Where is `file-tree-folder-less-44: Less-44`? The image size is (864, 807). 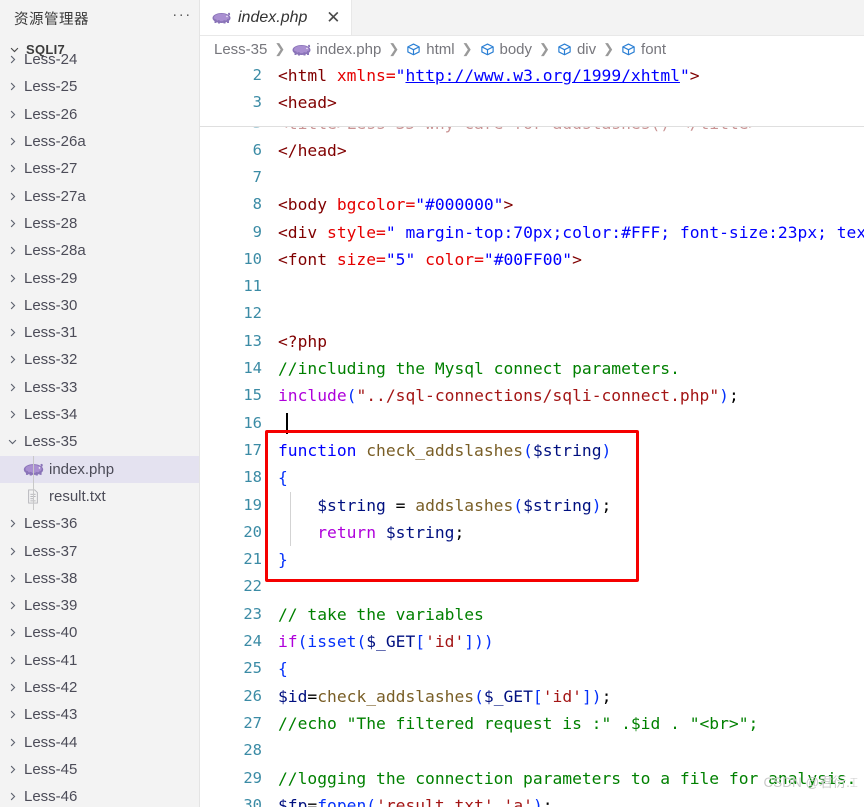
file-tree-folder-less-44: Less-44 is located at coordinates (99, 742).